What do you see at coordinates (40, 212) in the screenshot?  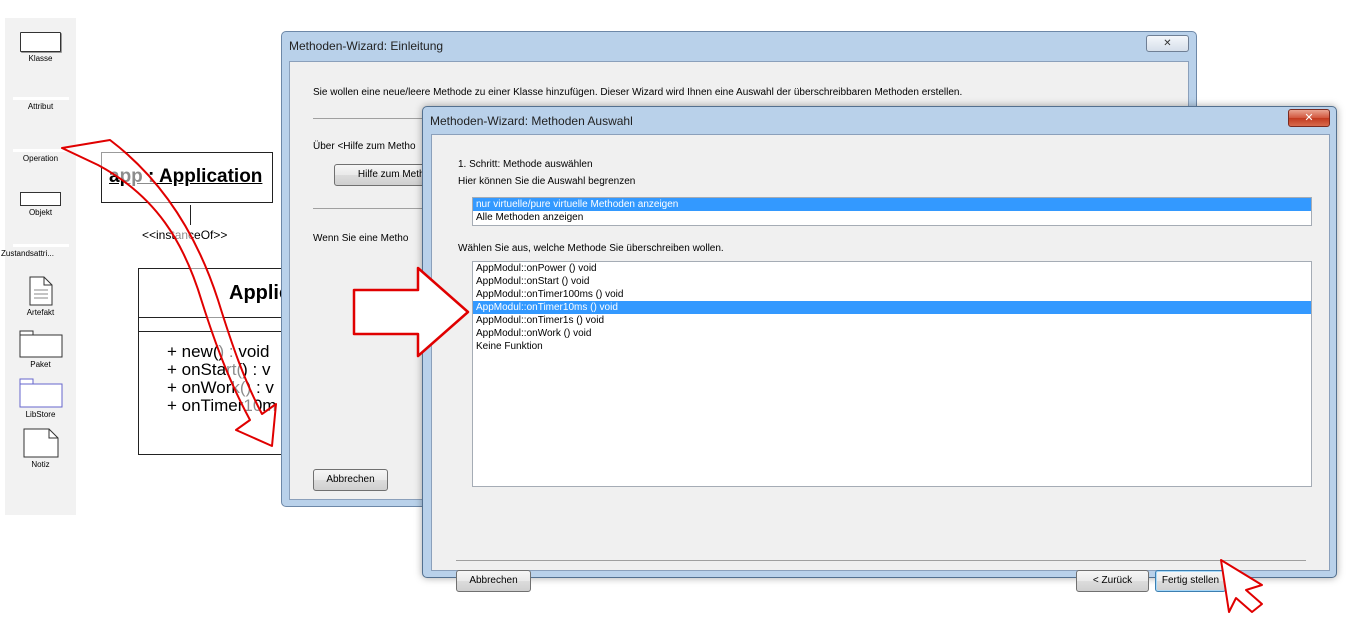 I see `toolbox-item-label: Objekt` at bounding box center [40, 212].